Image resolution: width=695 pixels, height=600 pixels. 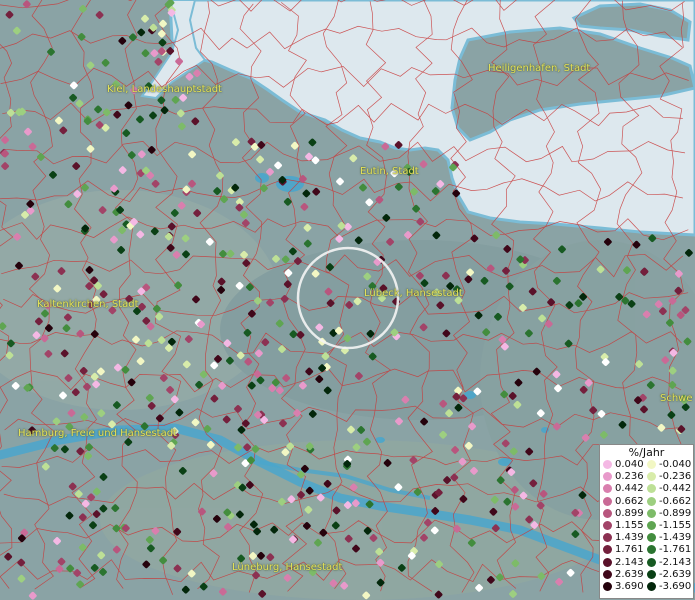 I want to click on legend-label: -1.155, so click(x=675, y=525).